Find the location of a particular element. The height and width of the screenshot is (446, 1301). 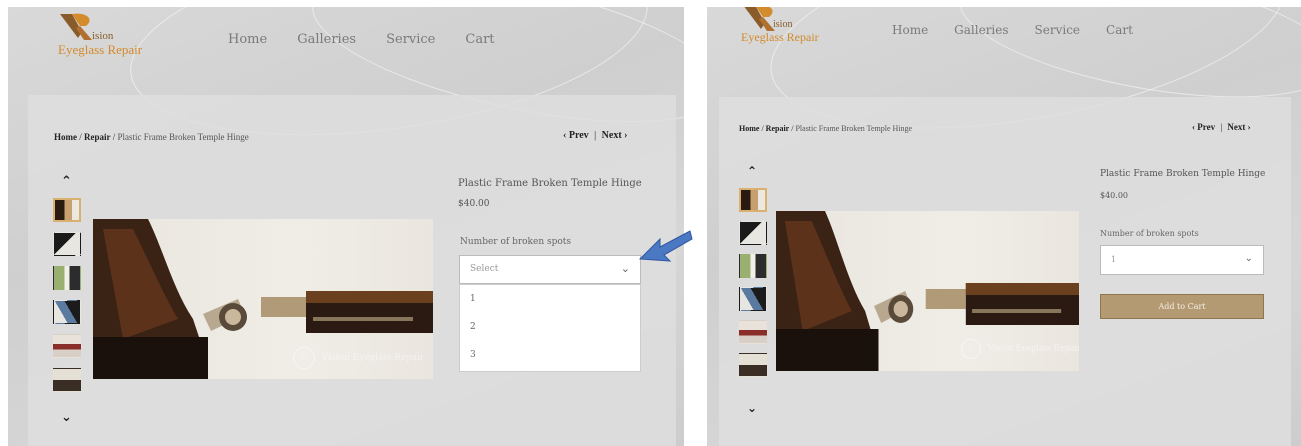

select-value: 1 is located at coordinates (1114, 259).